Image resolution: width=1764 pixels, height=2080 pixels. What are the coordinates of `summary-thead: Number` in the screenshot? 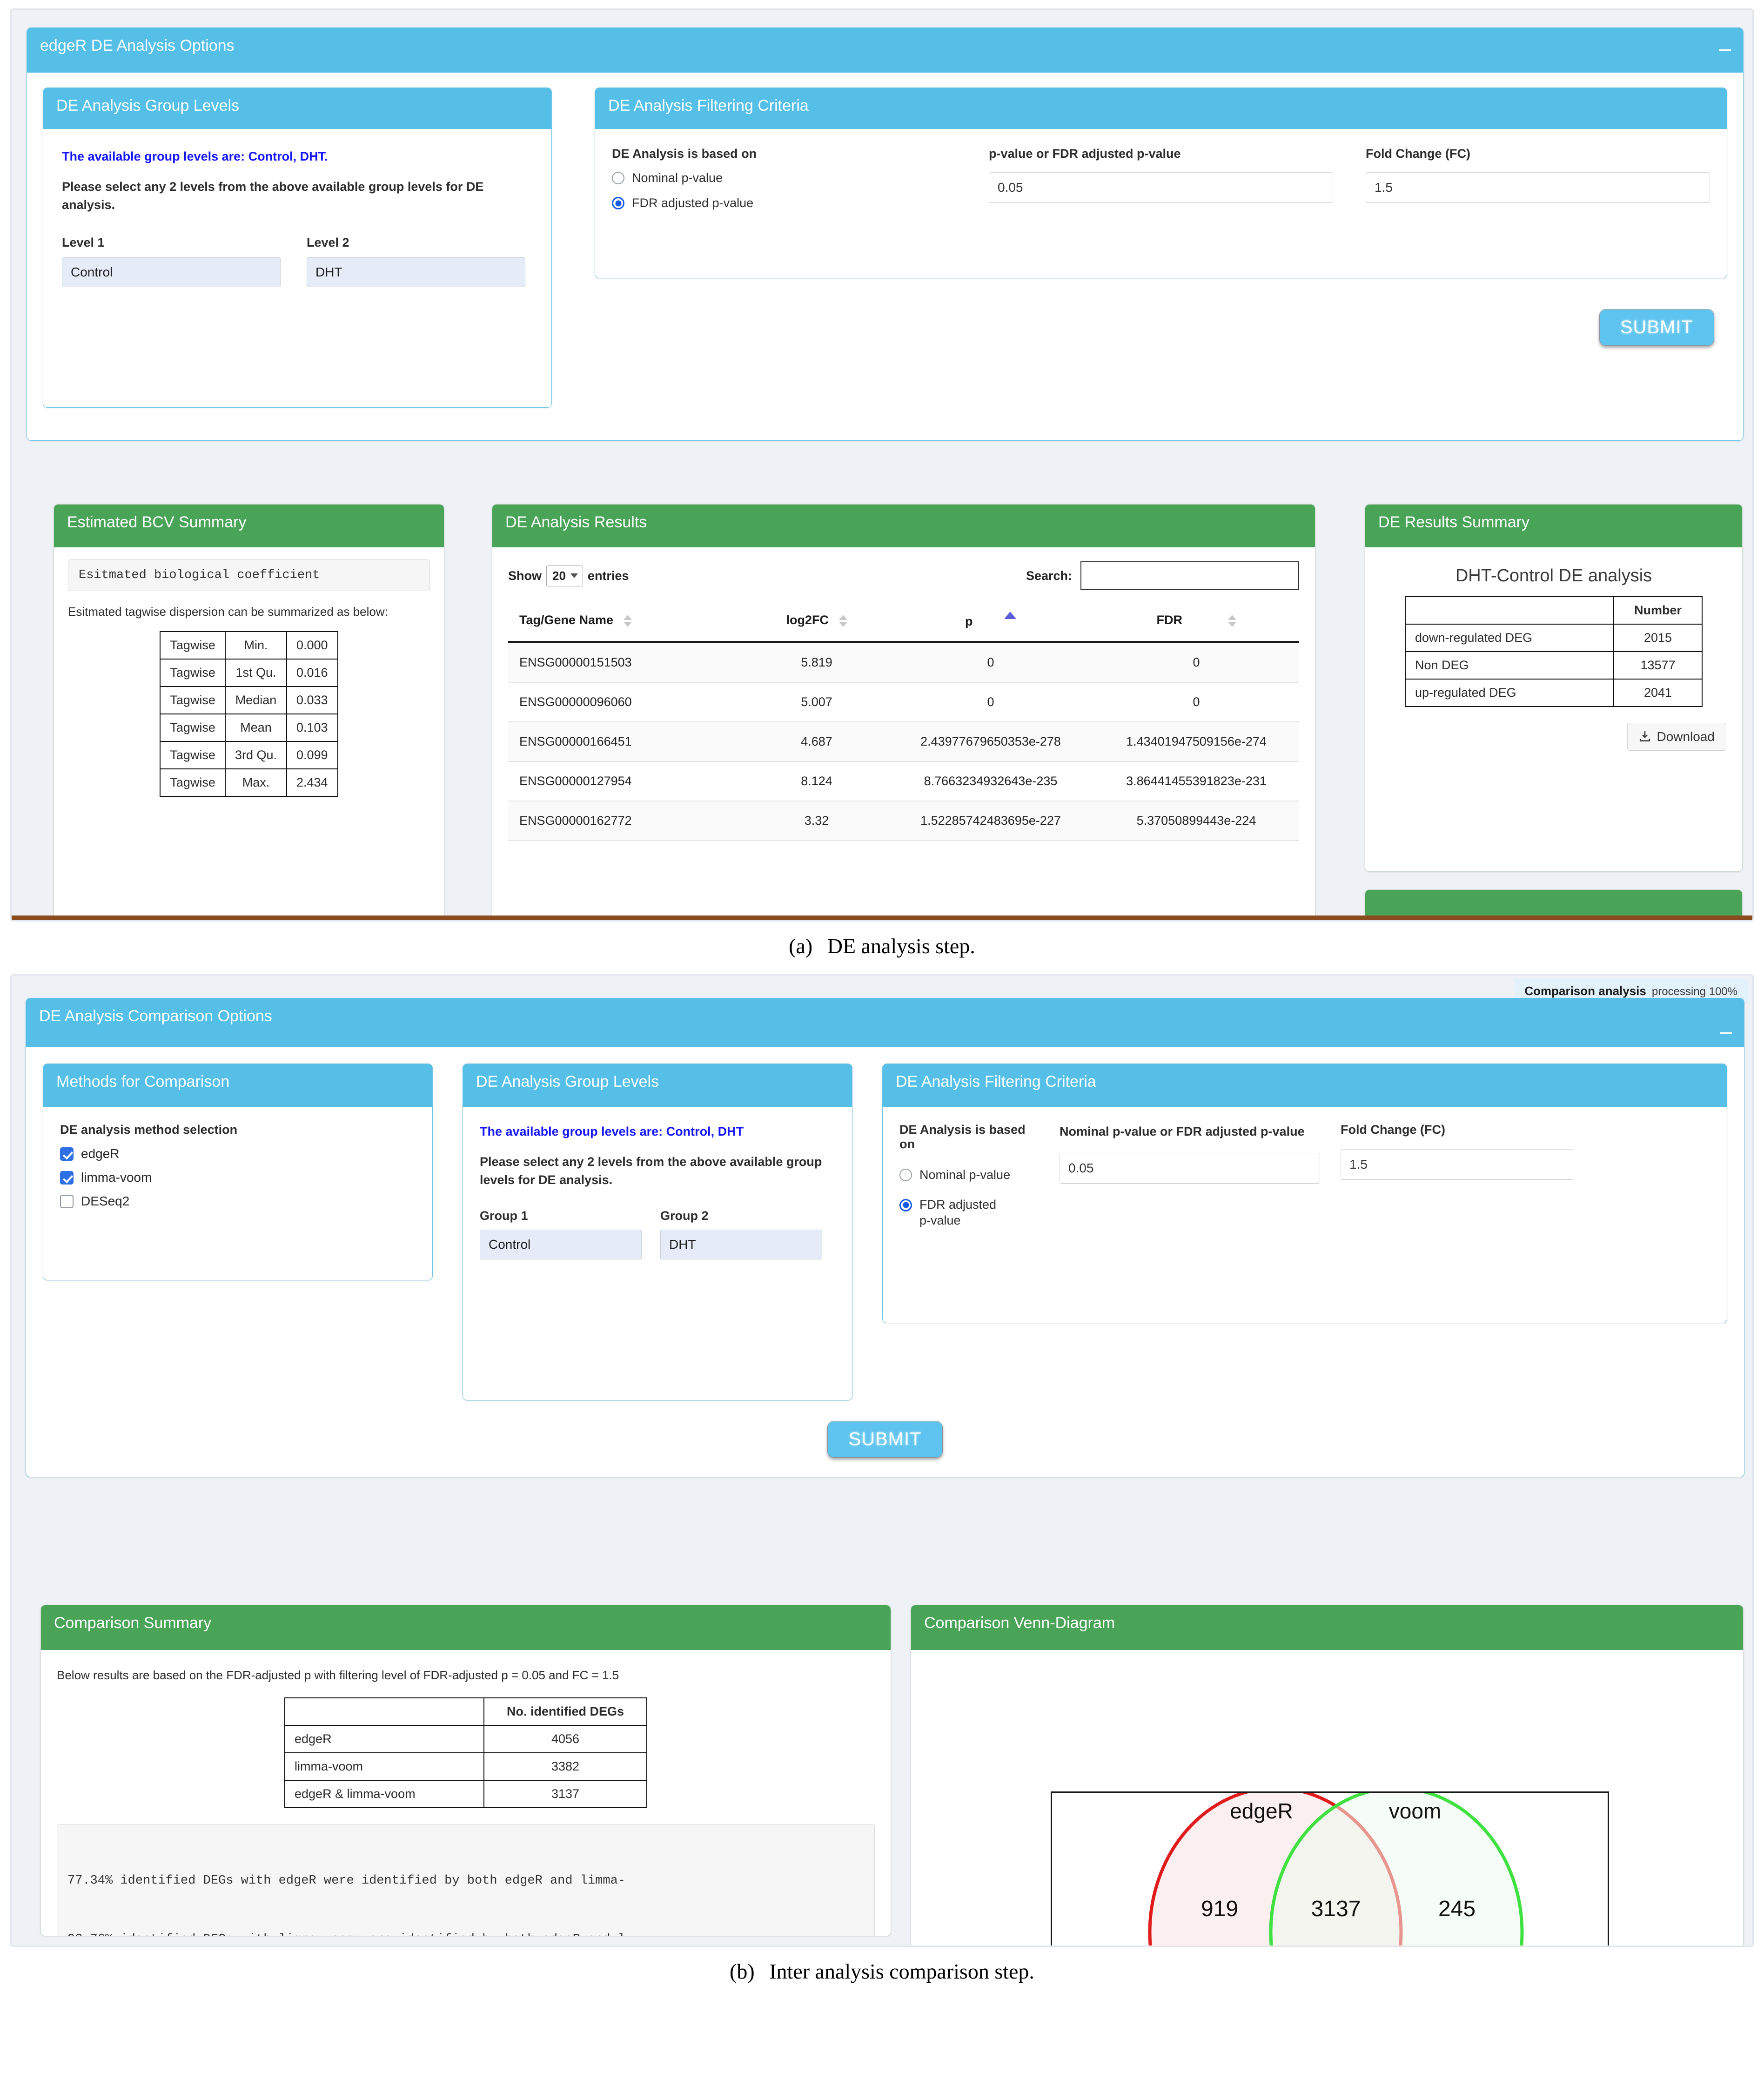 It's located at (1554, 610).